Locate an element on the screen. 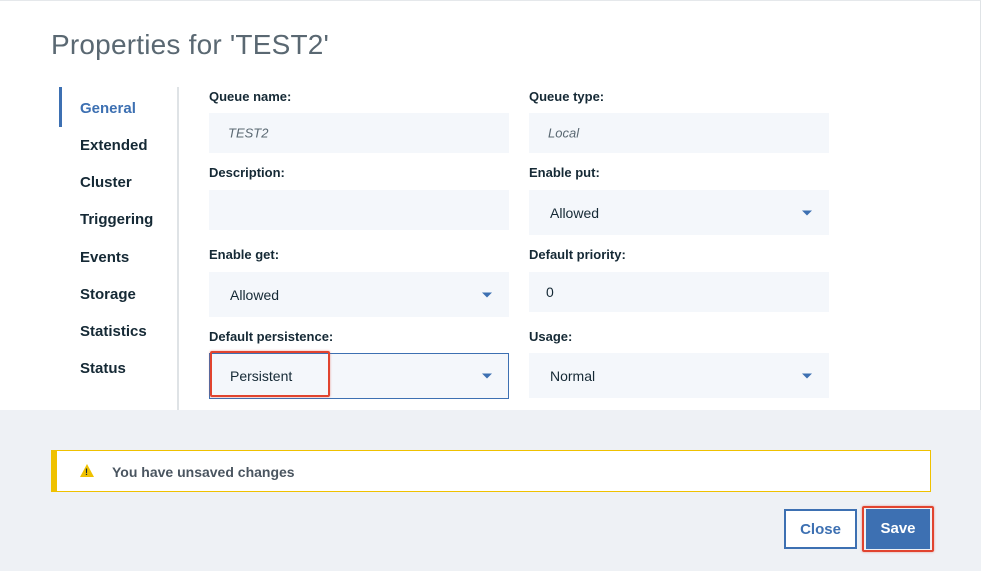 This screenshot has height=571, width=981. queue-name-label: Queue name: is located at coordinates (250, 96).